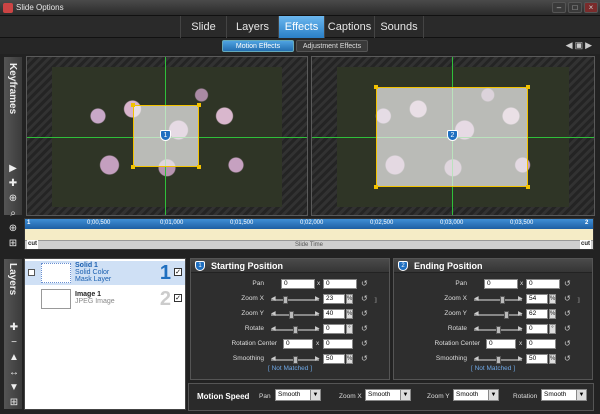 This screenshot has width=600, height=414. I want to click on add-layer-icon: ✚, so click(14, 327).